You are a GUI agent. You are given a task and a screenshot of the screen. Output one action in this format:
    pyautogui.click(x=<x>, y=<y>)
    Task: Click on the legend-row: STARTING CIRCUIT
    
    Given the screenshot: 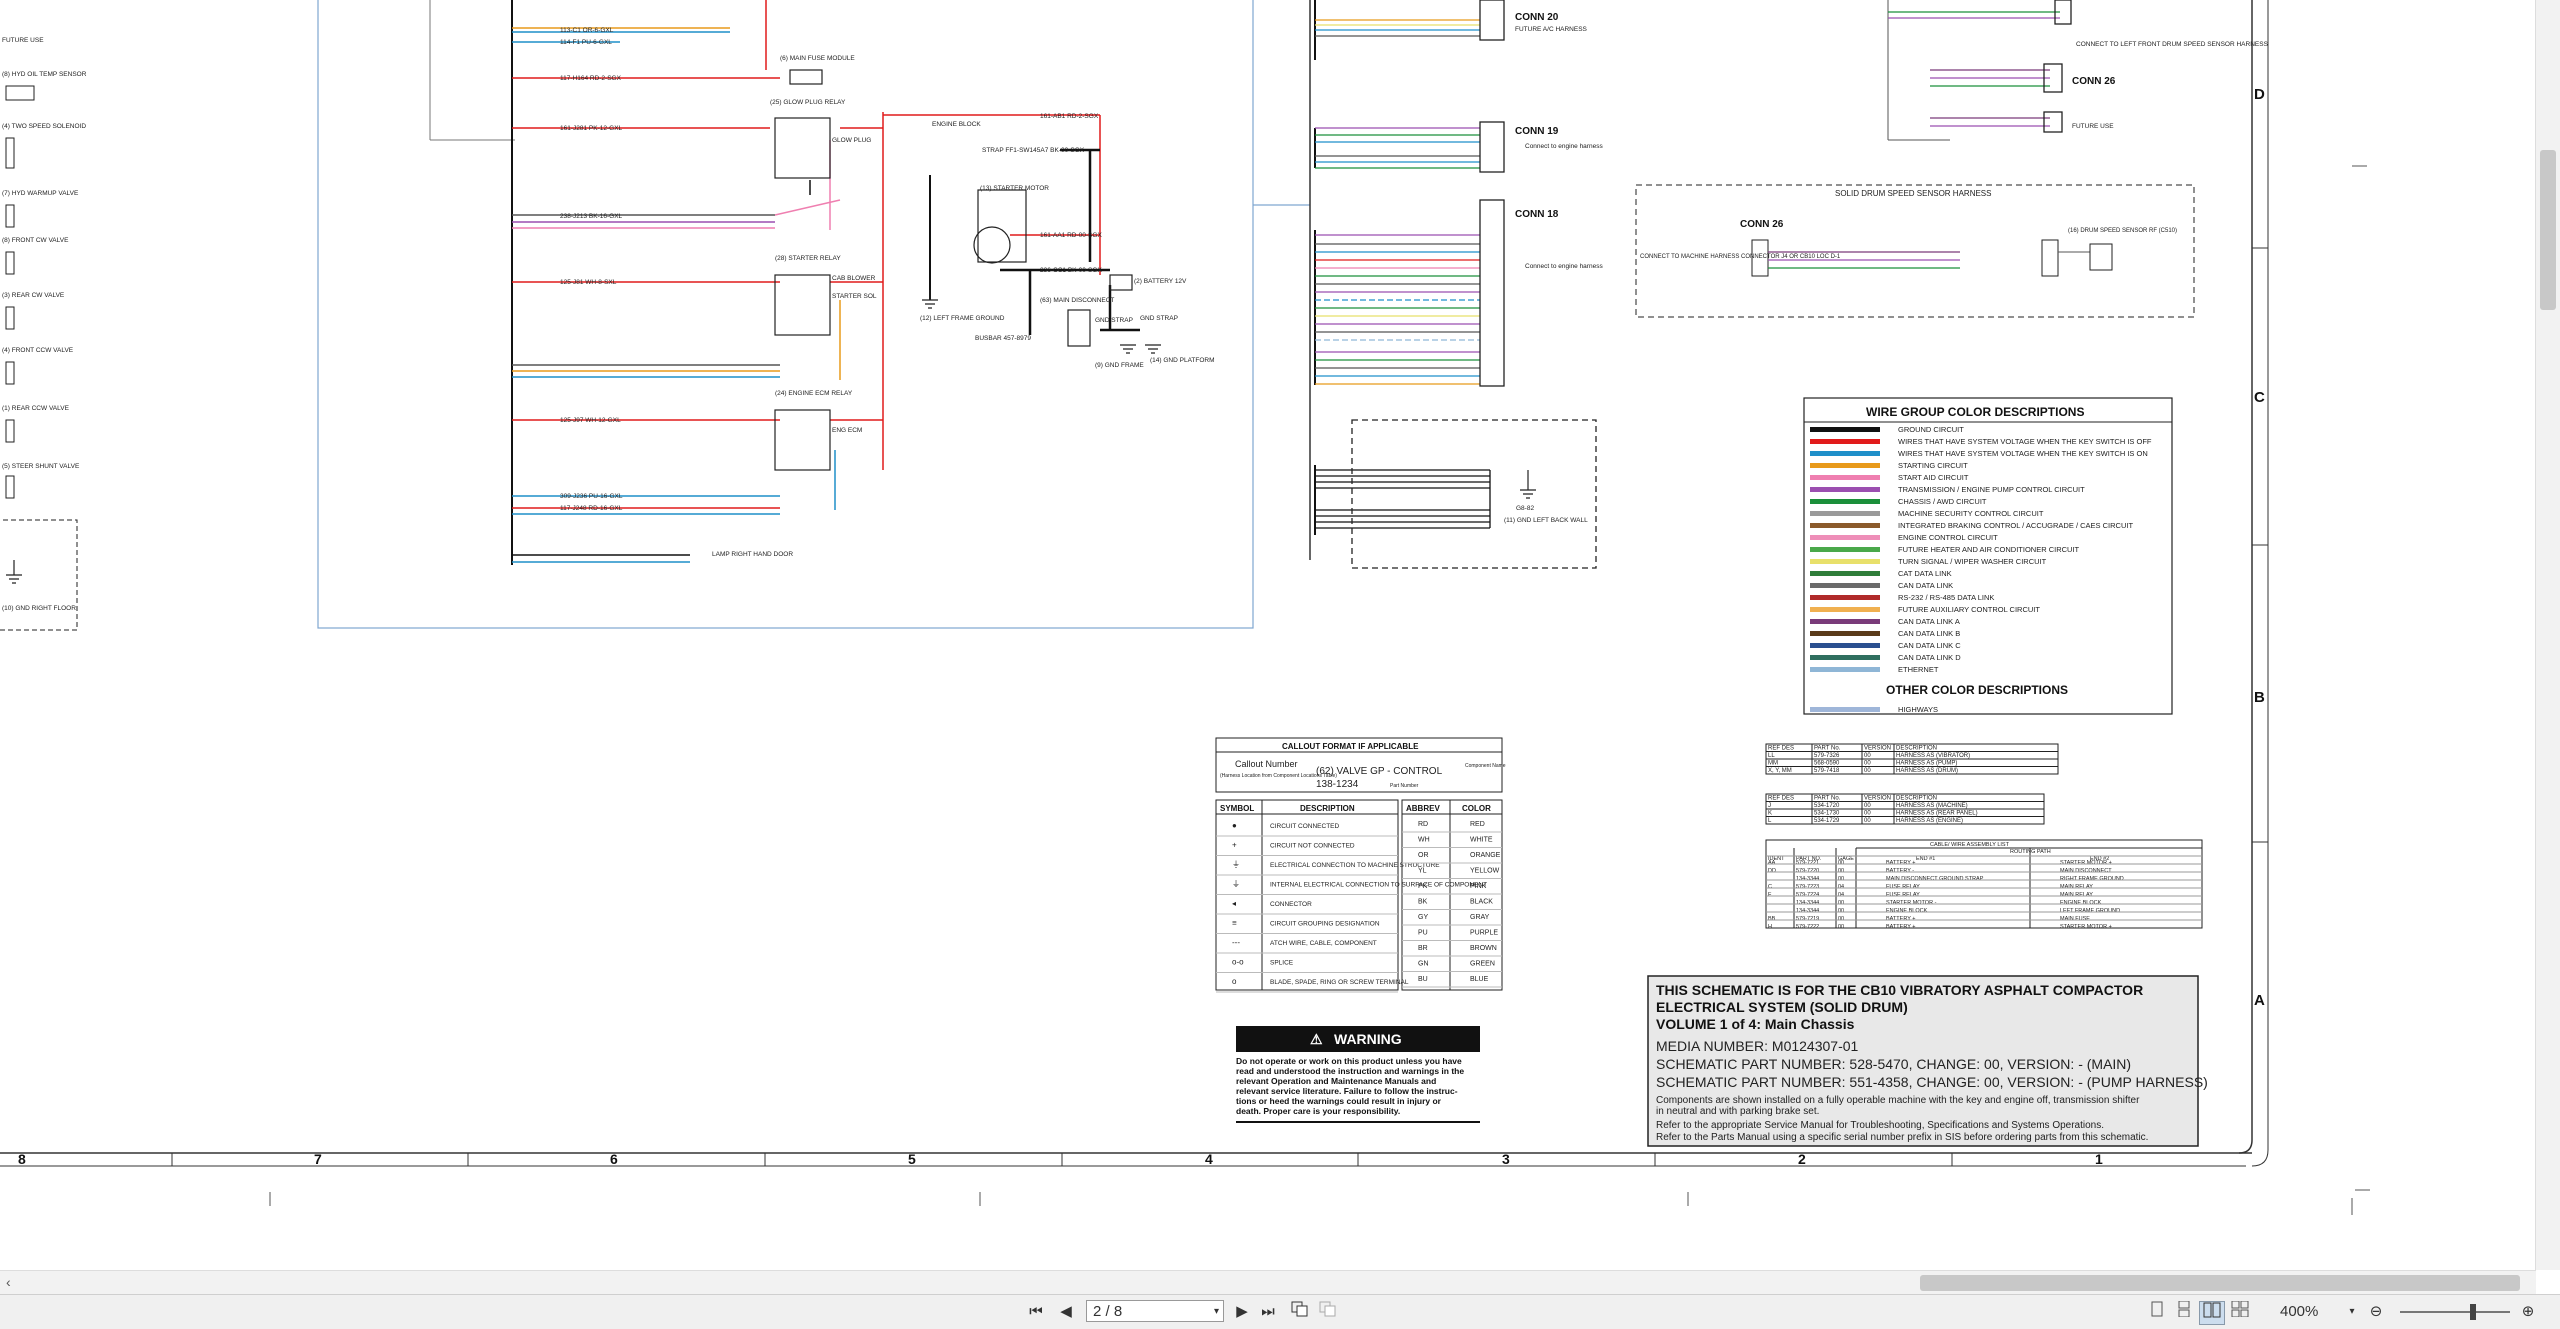 What is the action you would take?
    pyautogui.click(x=1889, y=465)
    